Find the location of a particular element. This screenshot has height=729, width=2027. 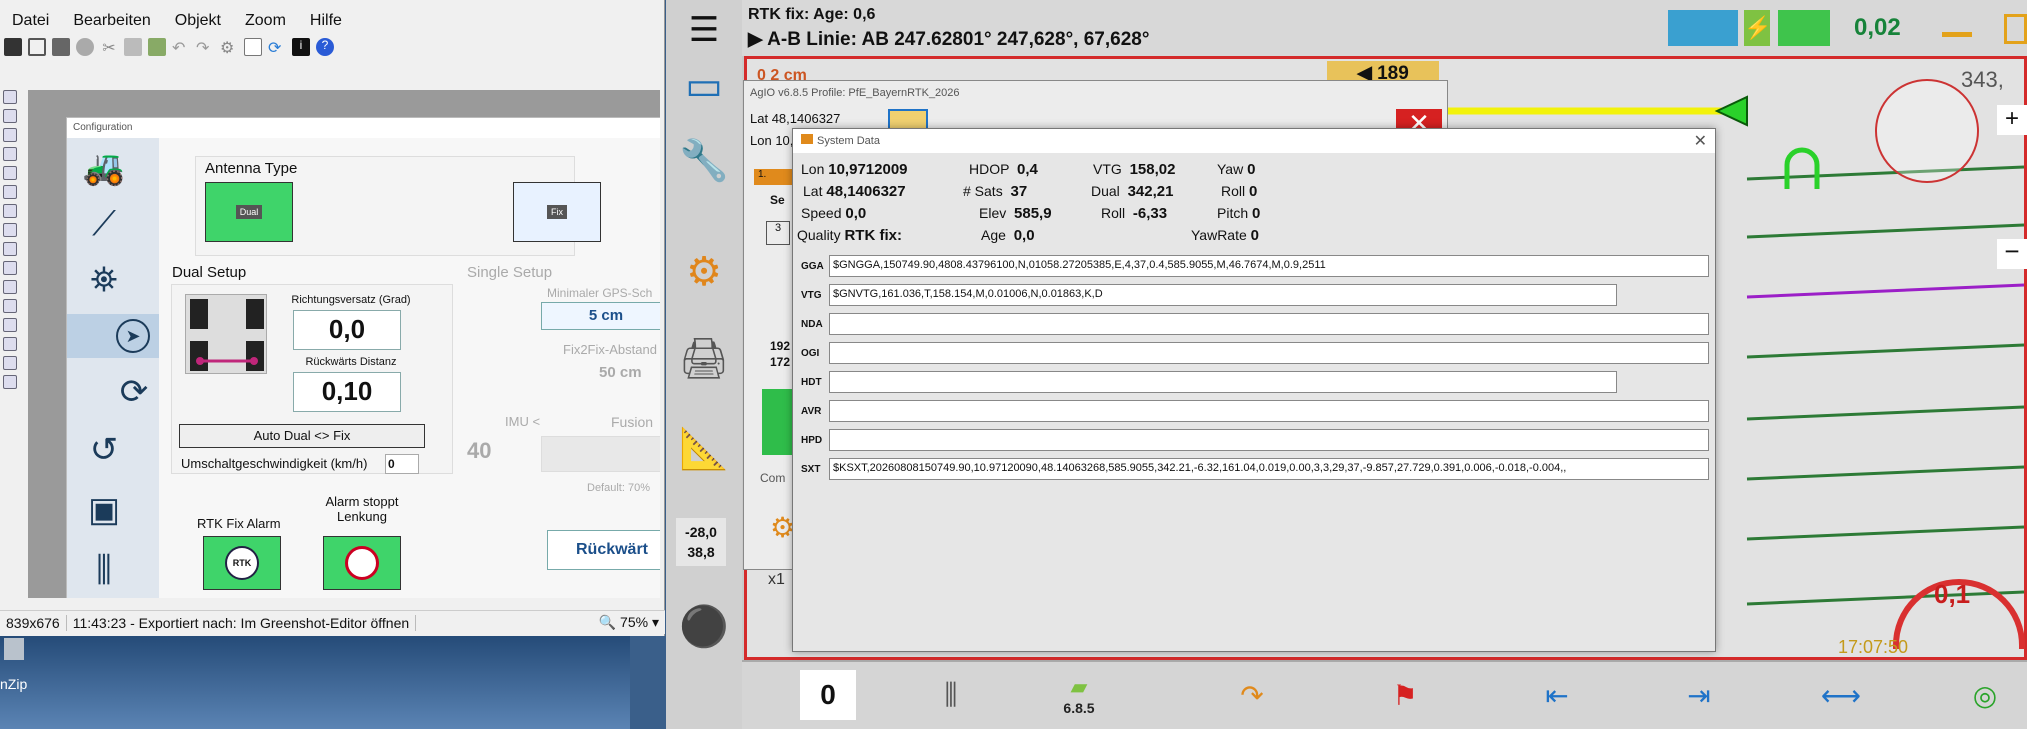

text-tool-icon is located at coordinates (10, 211).